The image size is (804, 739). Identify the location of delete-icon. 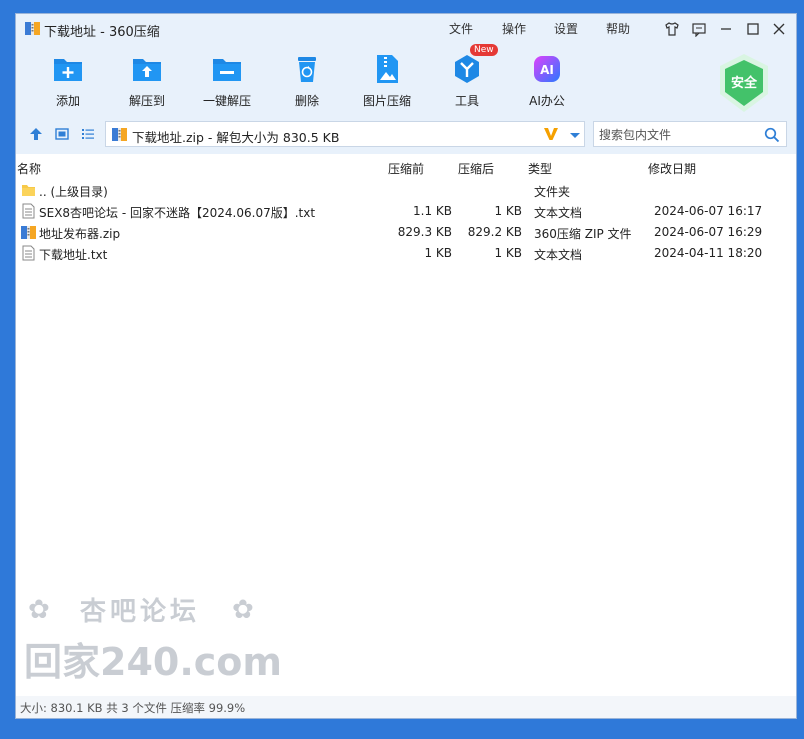
(307, 69).